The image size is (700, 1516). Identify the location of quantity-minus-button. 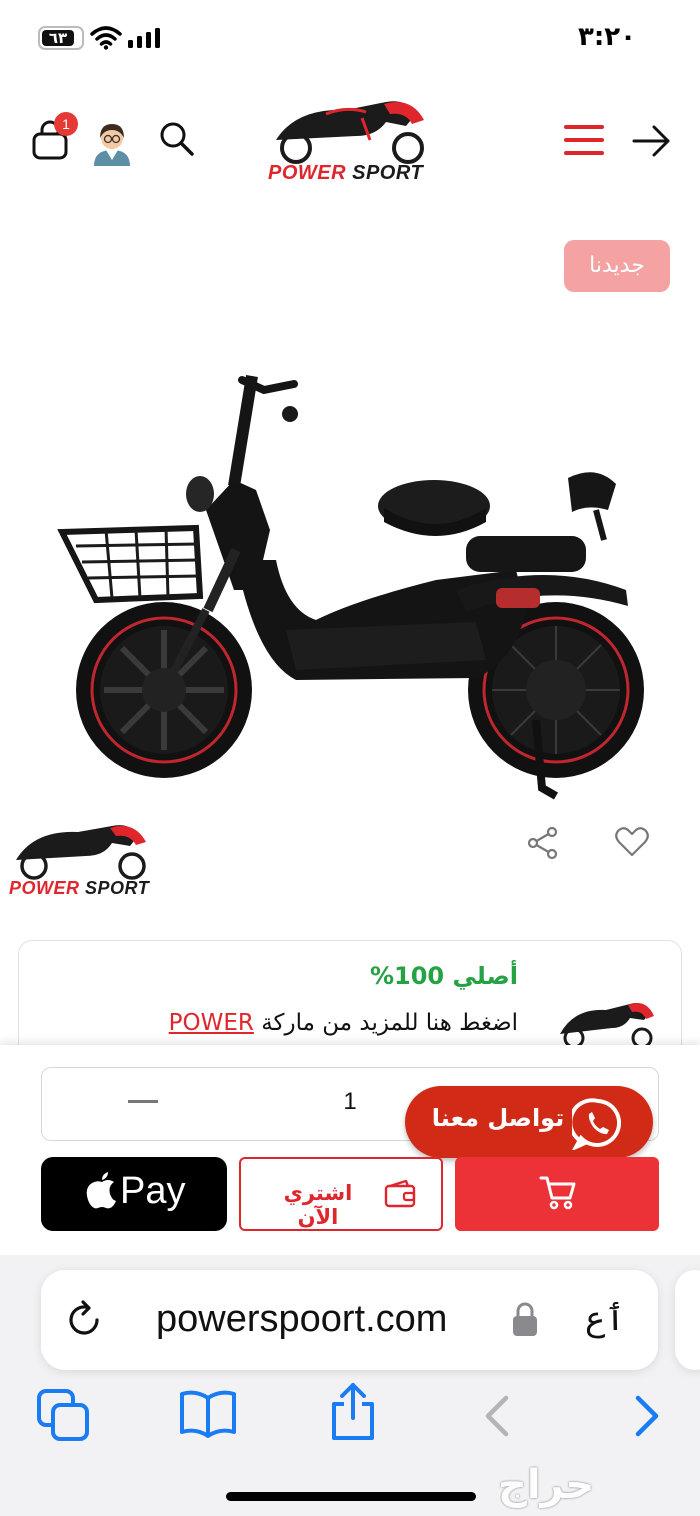
(143, 1101).